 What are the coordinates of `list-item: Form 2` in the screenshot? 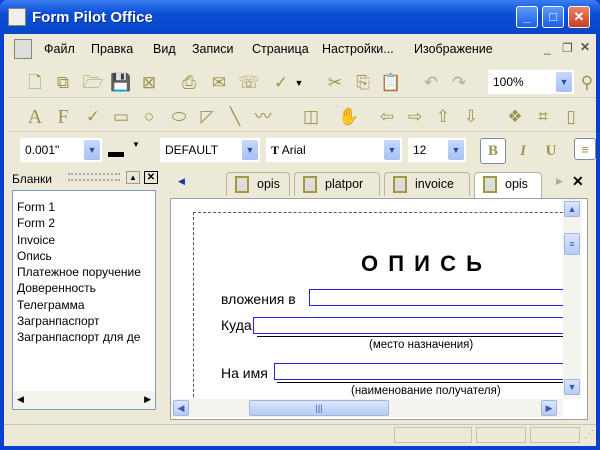 It's located at (84, 223).